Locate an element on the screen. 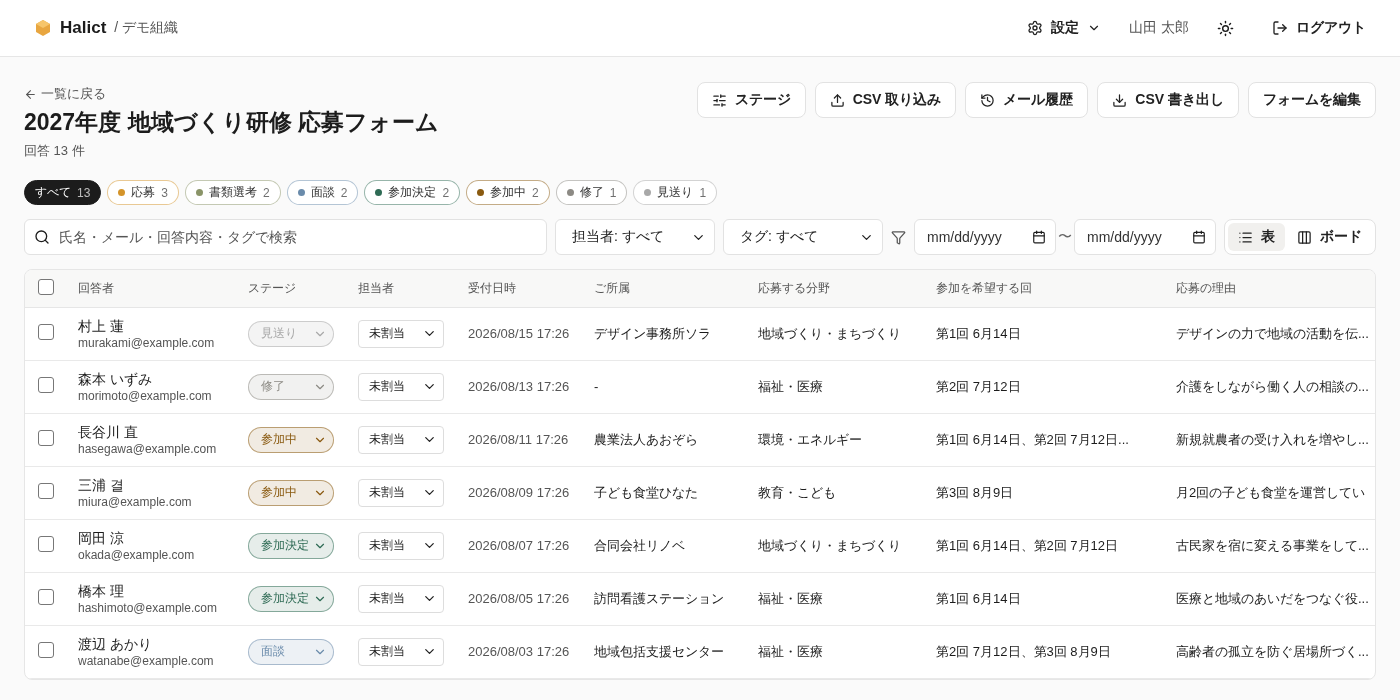 The width and height of the screenshot is (1400, 700). search-field: 氏名・メール・回答内容・タグで検索 is located at coordinates (285, 237).